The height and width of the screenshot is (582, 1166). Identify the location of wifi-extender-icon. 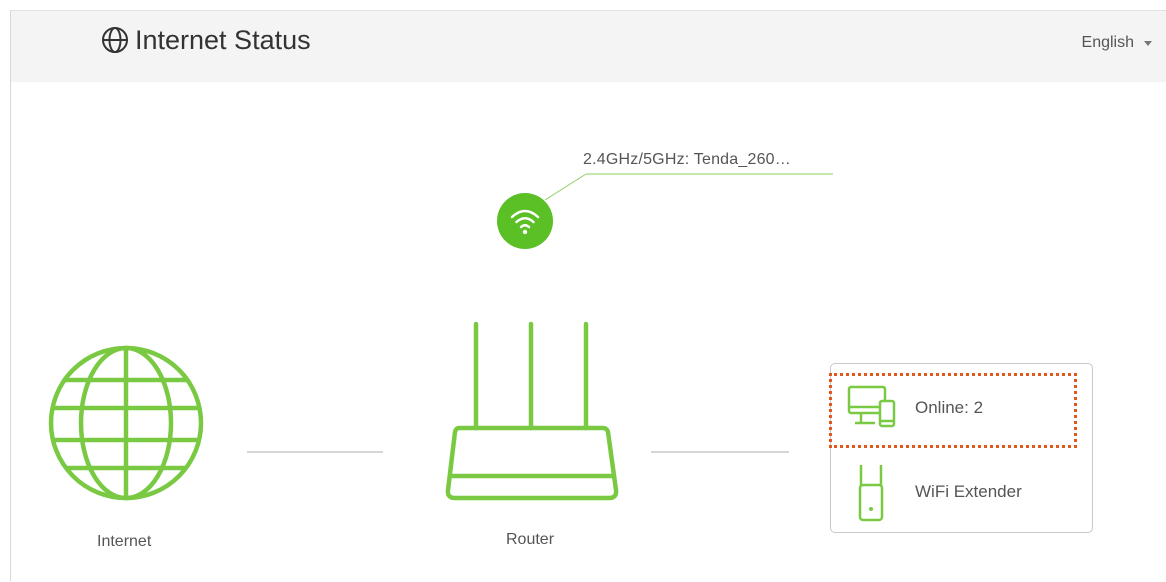
(871, 493).